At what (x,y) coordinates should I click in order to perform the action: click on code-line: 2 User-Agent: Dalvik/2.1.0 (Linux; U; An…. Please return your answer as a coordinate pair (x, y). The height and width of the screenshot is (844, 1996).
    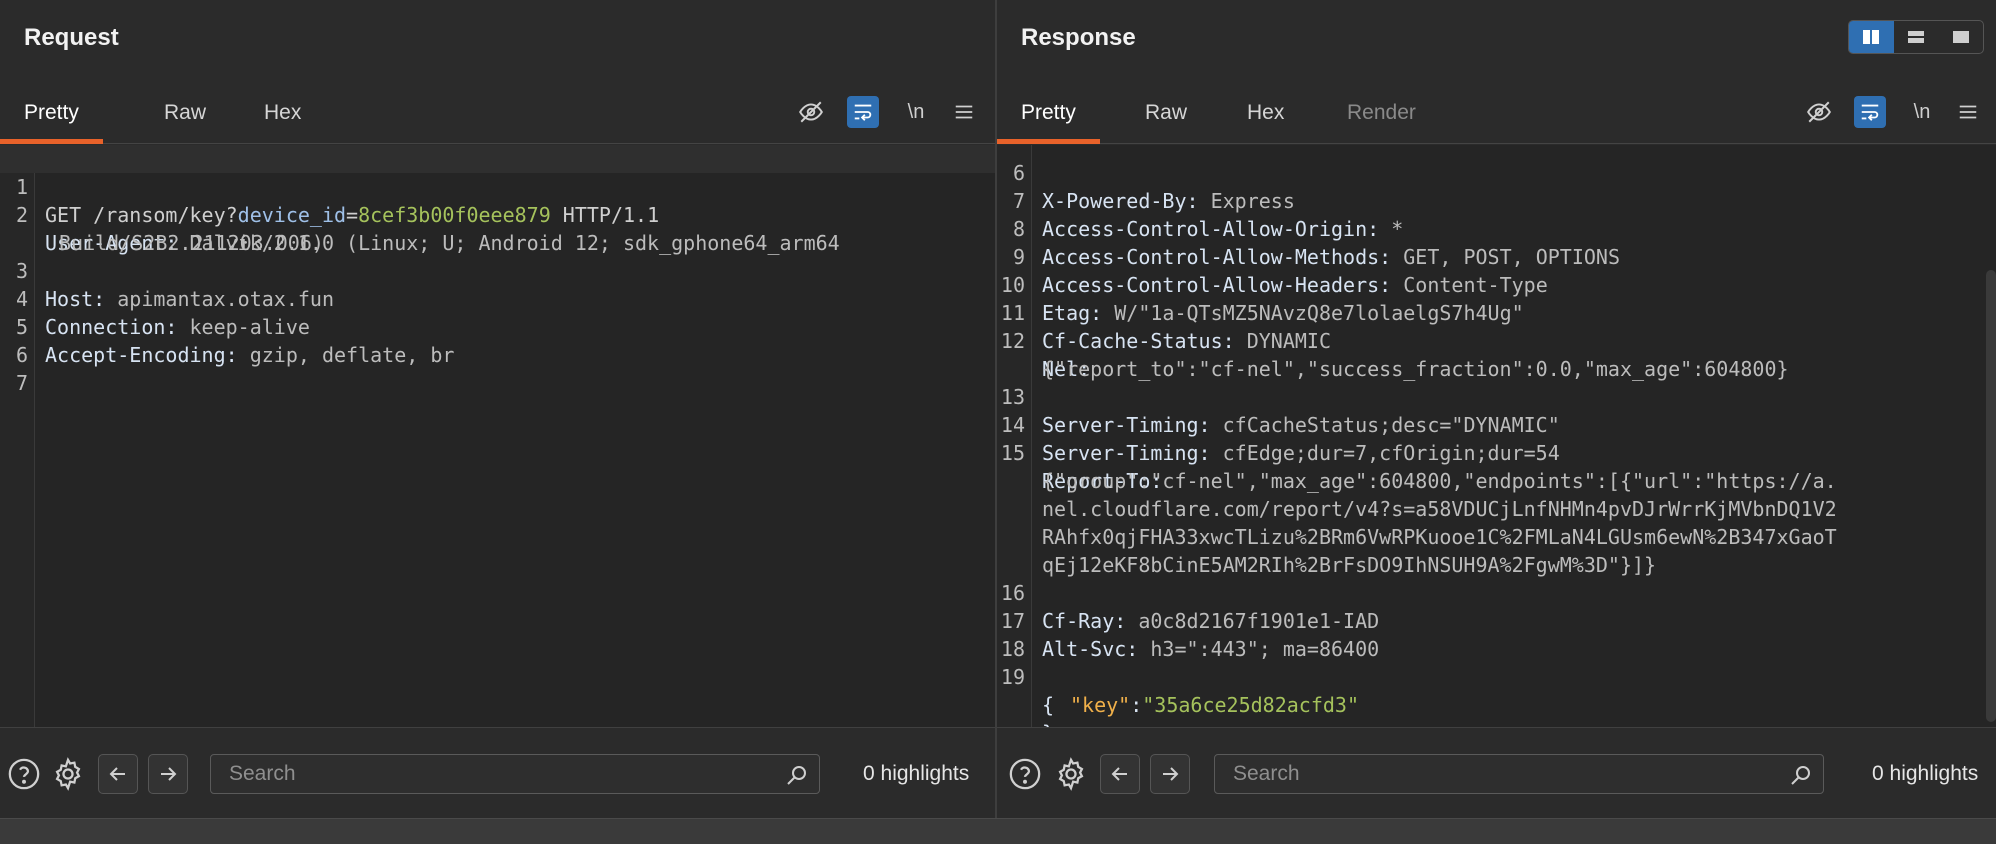
    Looking at the image, I should click on (427, 229).